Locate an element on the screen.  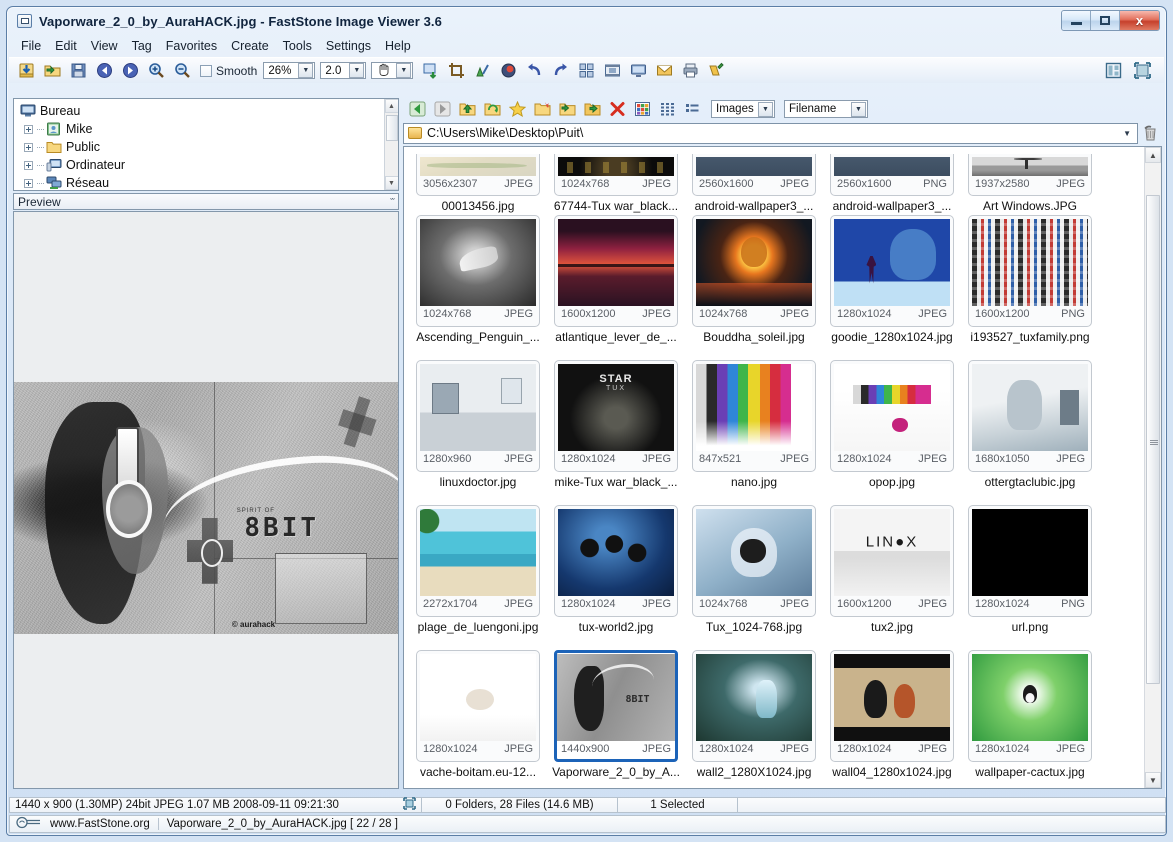
list-view-icon is located at coordinates (667, 109).